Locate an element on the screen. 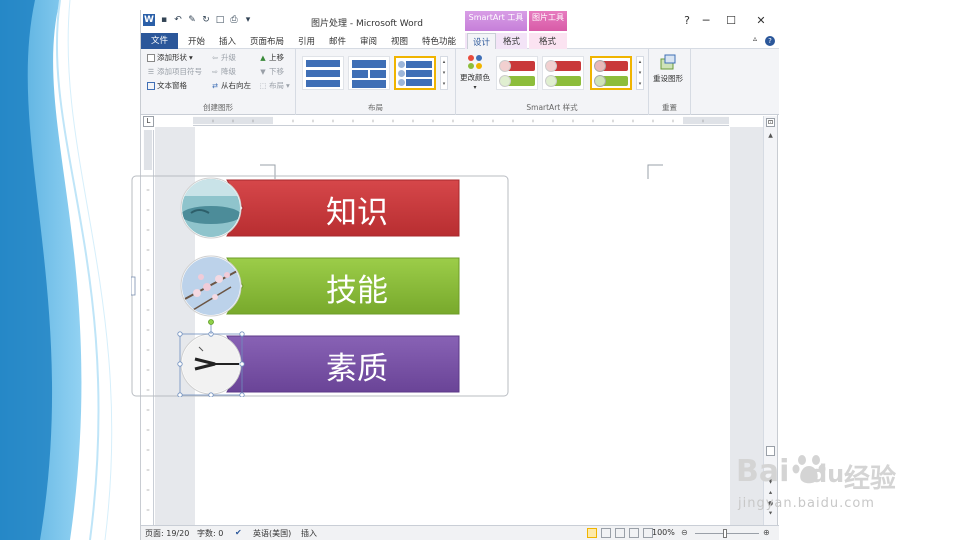  save-icon: ▪ is located at coordinates (164, 20).